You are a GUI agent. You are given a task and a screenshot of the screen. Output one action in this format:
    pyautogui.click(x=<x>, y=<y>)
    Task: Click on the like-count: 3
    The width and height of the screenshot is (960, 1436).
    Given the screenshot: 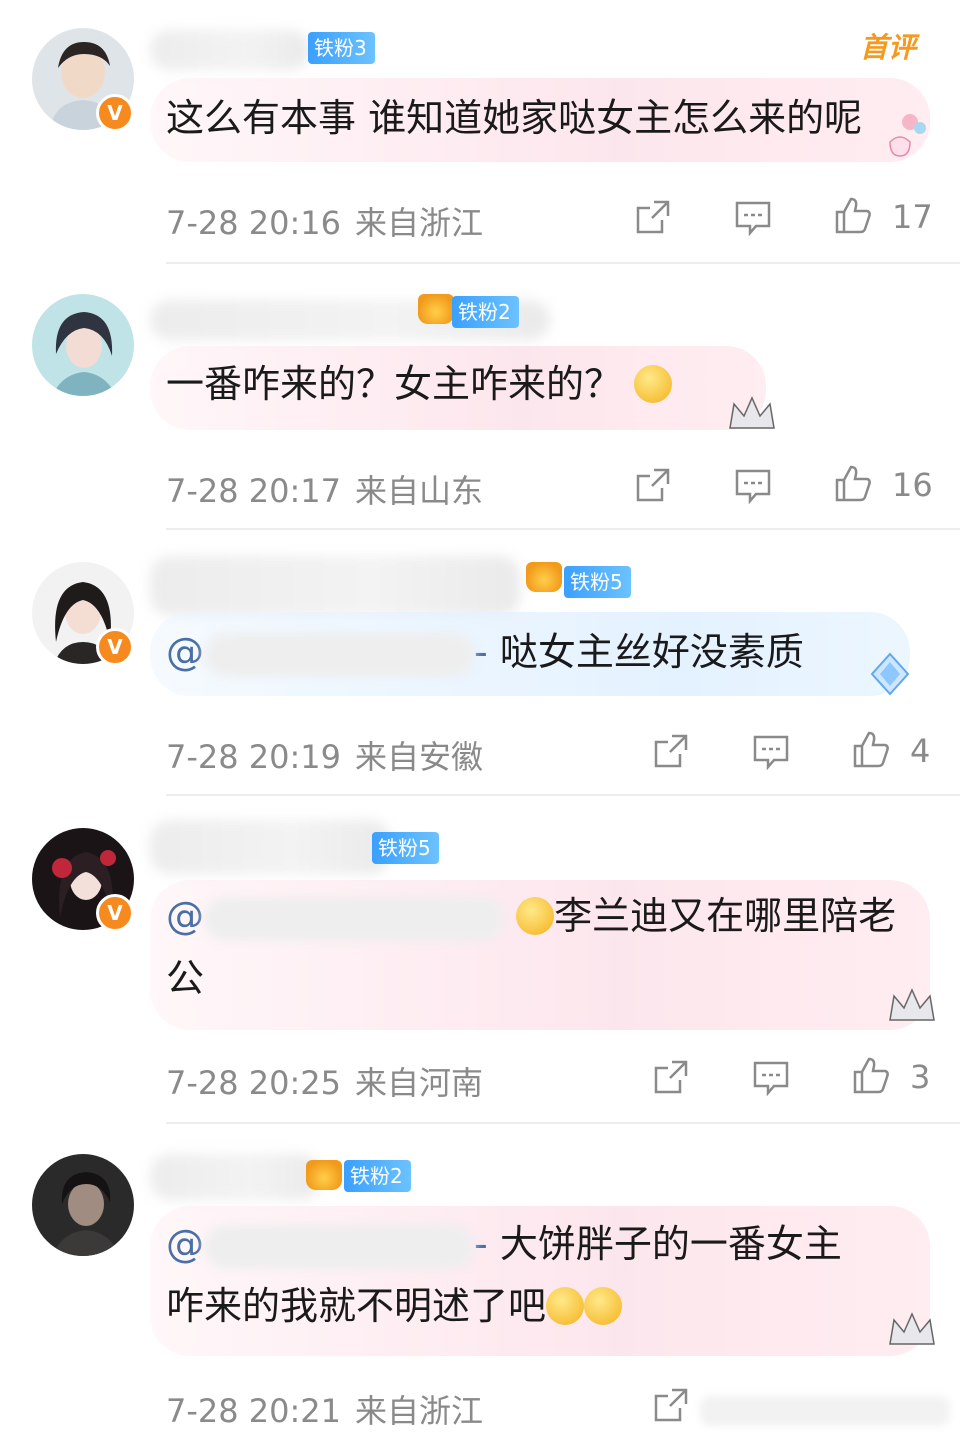 What is the action you would take?
    pyautogui.click(x=920, y=1077)
    